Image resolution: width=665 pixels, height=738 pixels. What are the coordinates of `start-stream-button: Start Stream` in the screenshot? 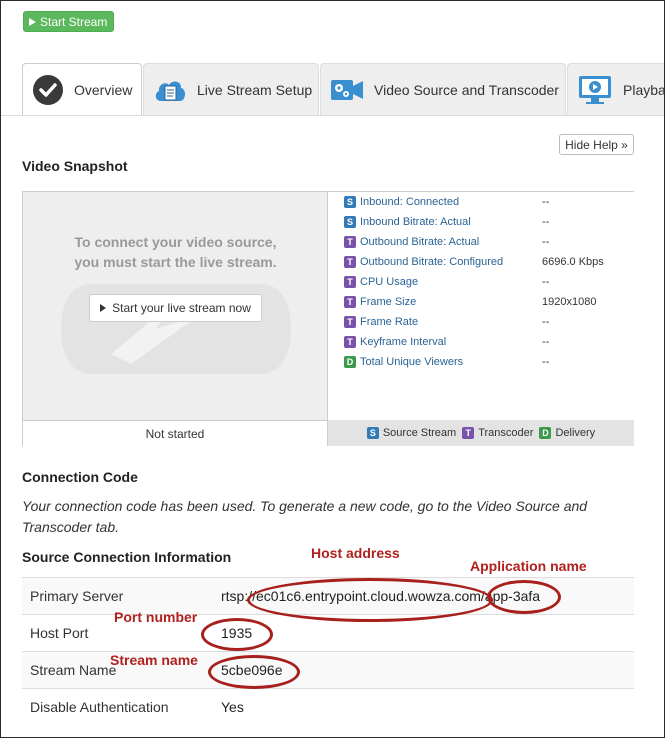 It's located at (68, 21).